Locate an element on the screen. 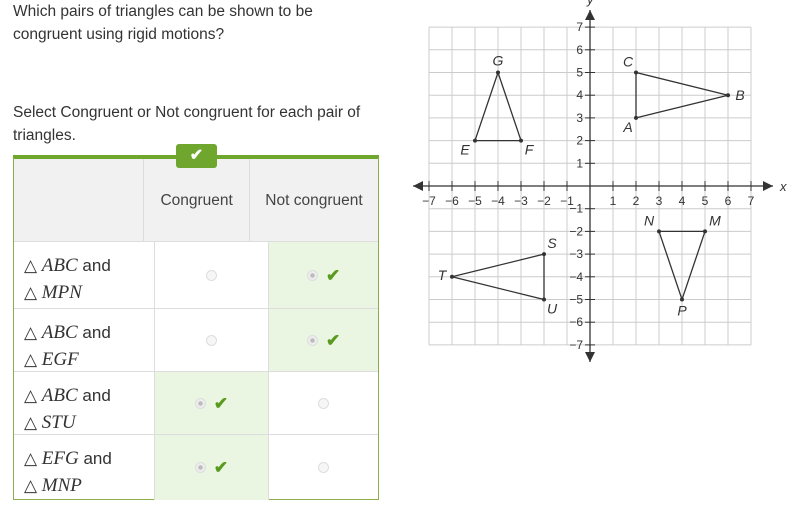  vertex-label: F is located at coordinates (530, 150).